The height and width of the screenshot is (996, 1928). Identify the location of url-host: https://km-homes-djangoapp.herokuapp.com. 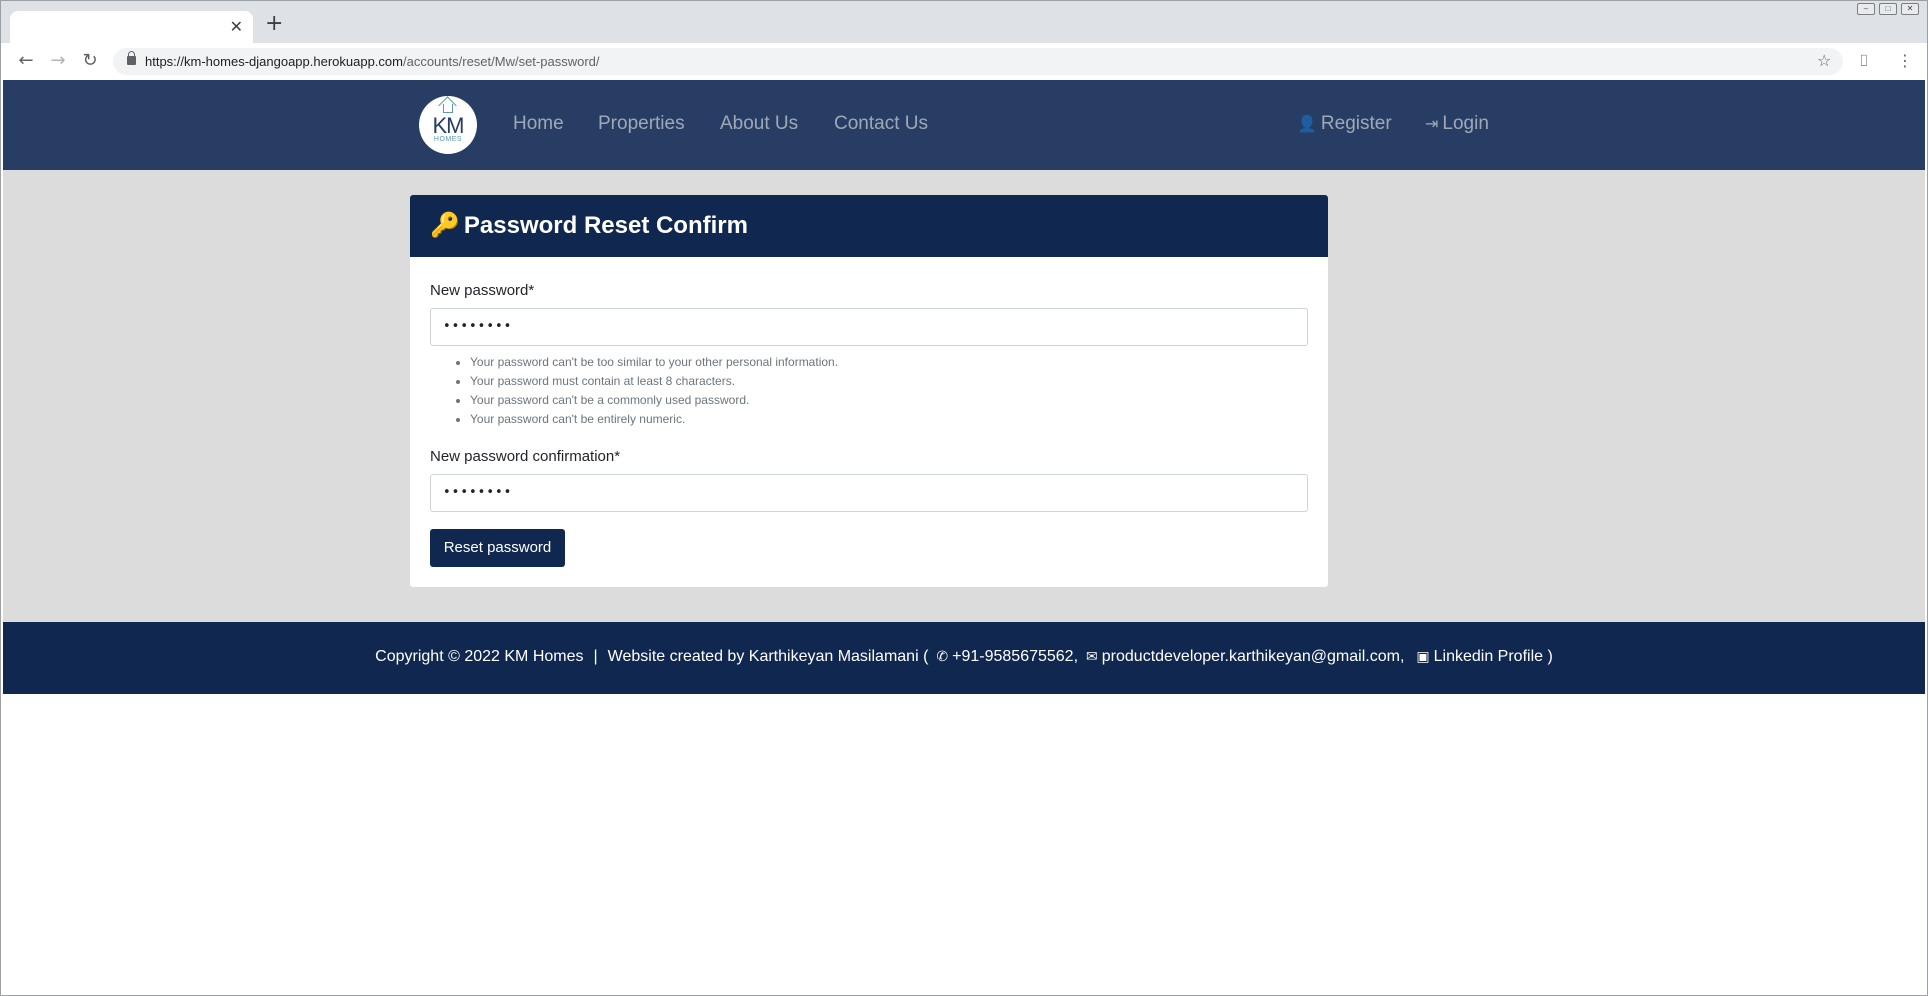
(274, 61).